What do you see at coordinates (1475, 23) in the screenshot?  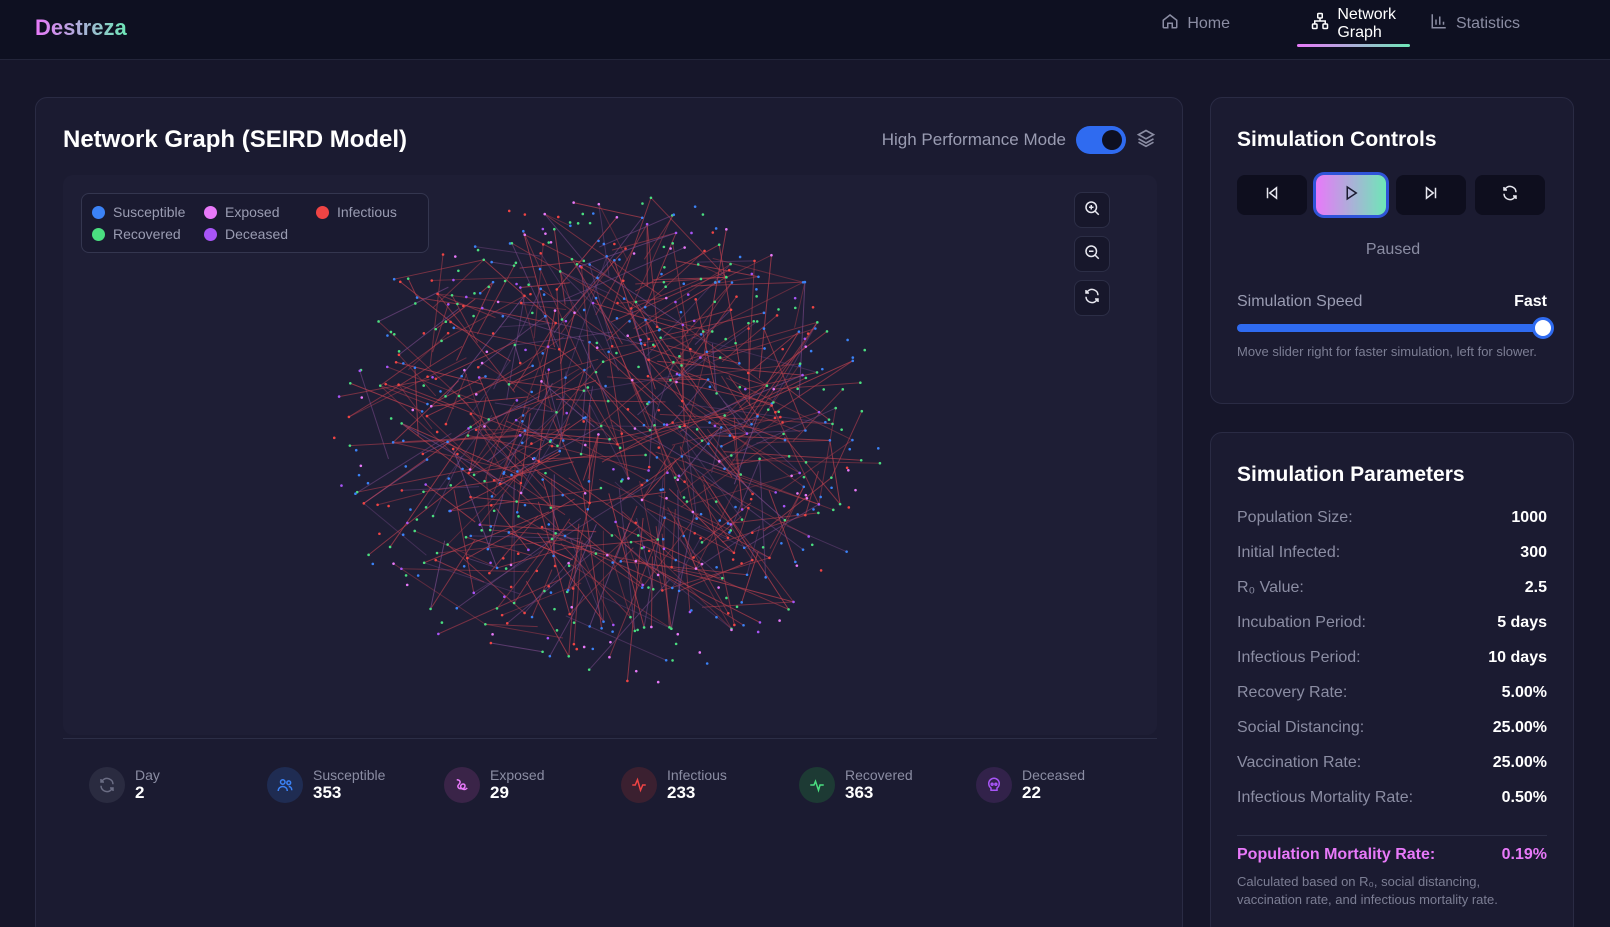 I see `nav-item-statistics: Statistics` at bounding box center [1475, 23].